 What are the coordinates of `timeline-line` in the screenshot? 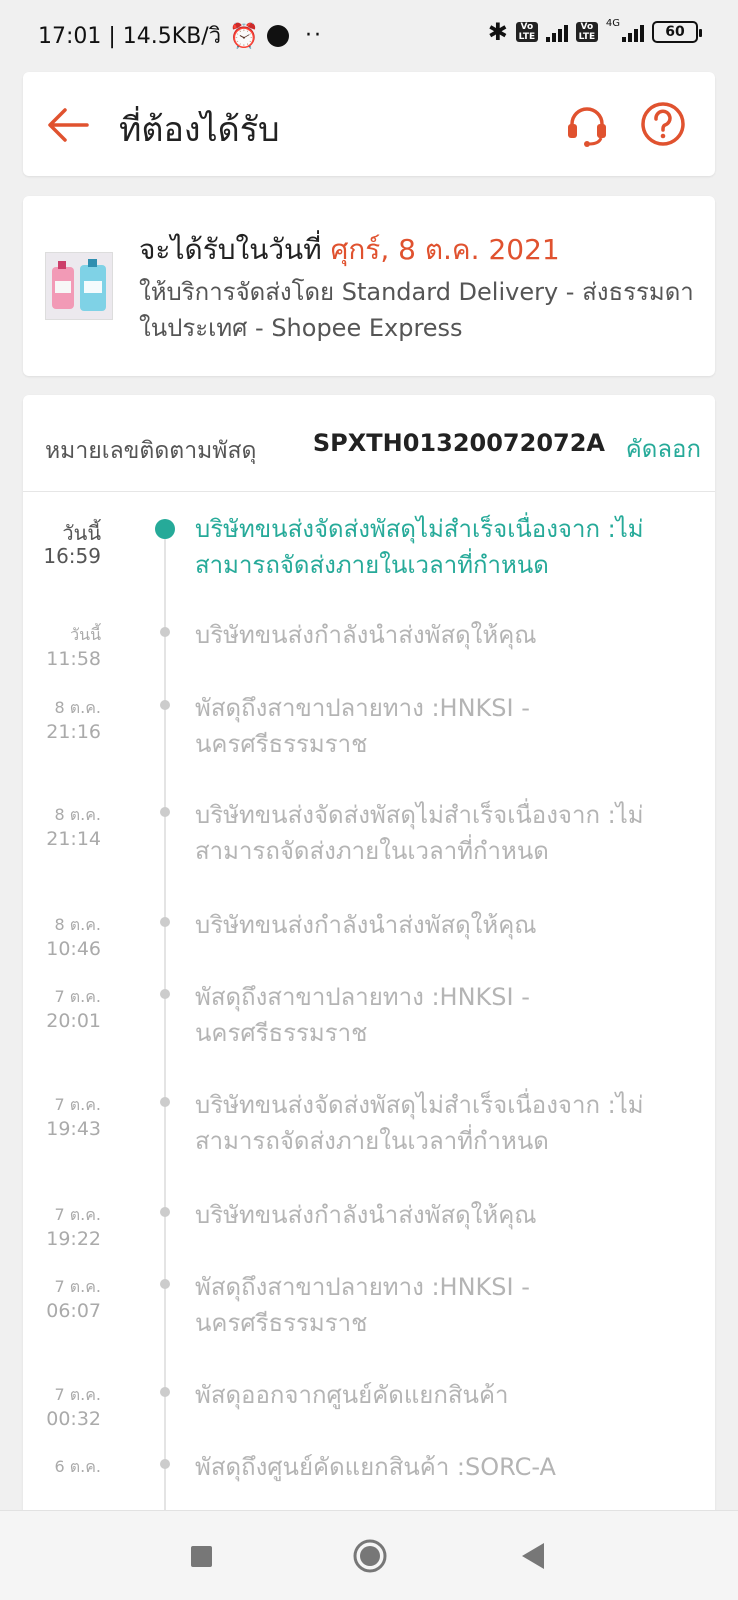 It's located at (165, 1025).